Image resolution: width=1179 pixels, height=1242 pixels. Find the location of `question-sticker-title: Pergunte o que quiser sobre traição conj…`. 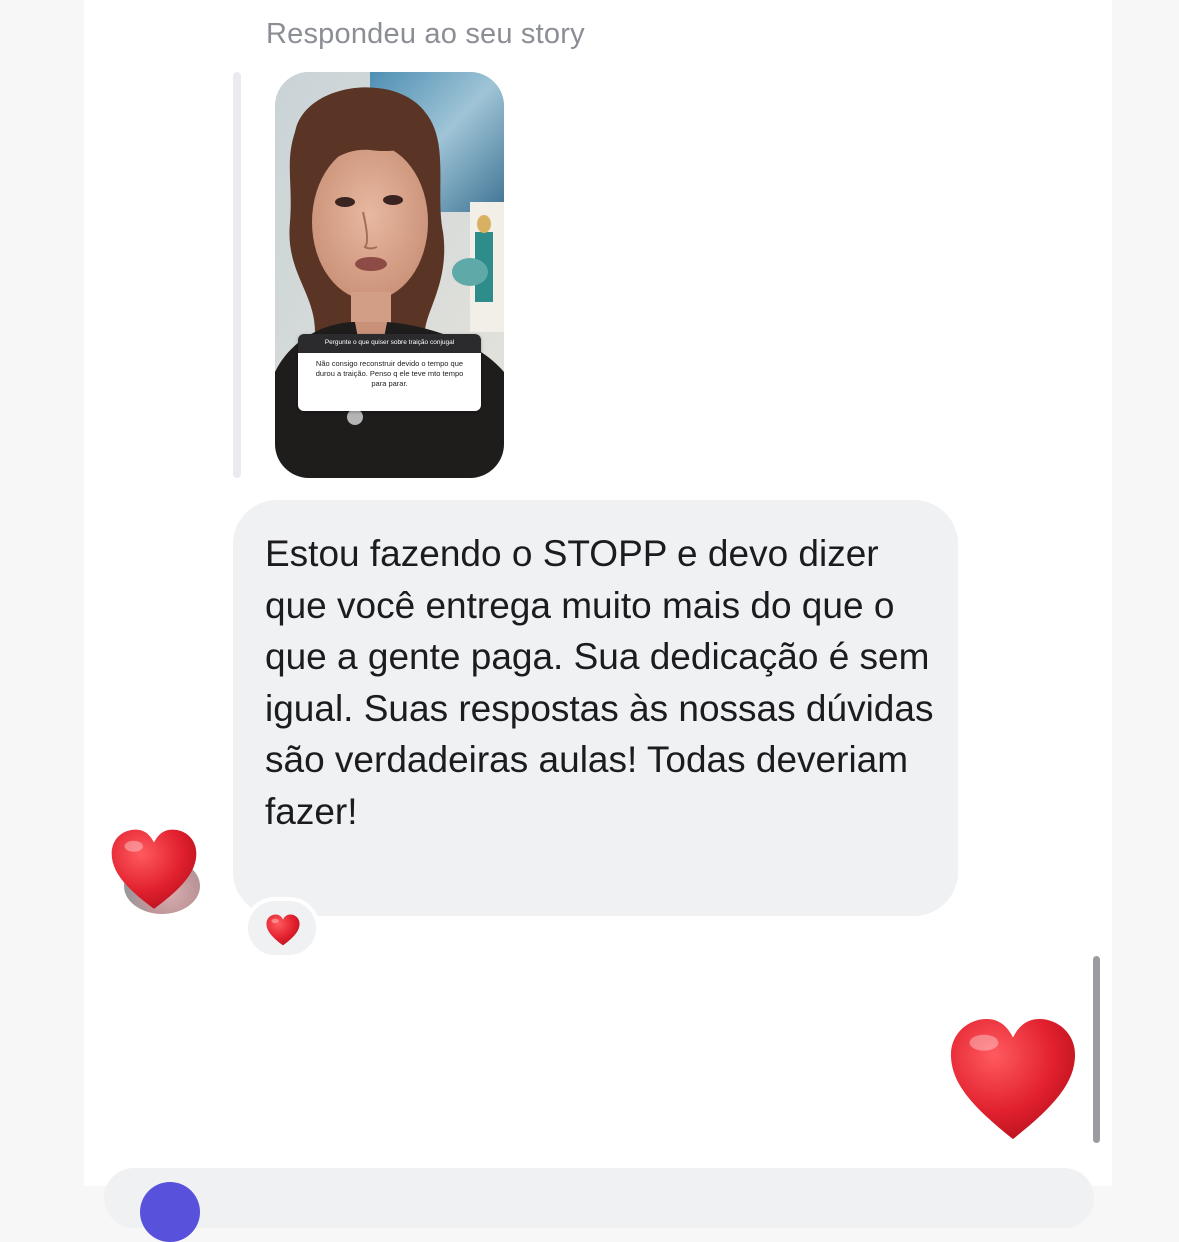

question-sticker-title: Pergunte o que quiser sobre traição conj… is located at coordinates (389, 343).